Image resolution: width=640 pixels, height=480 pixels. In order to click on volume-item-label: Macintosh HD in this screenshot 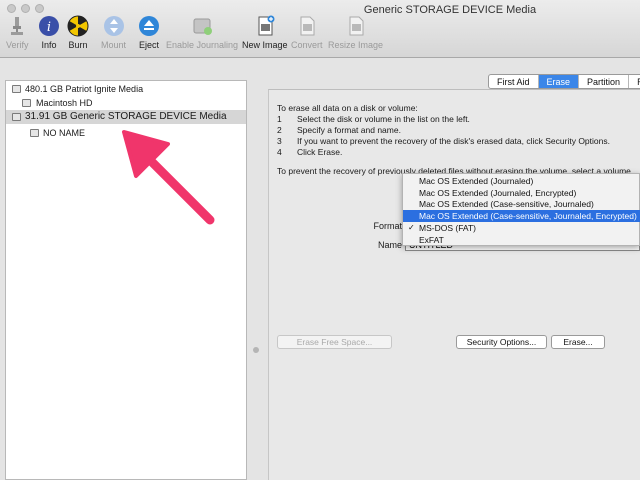, I will do `click(64, 103)`.